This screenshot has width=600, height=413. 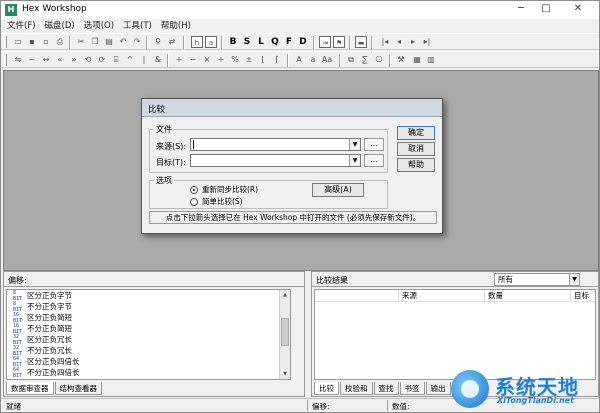 What do you see at coordinates (148, 351) in the screenshot?
I see `list-item: 32 BIT 不分正负冗长` at bounding box center [148, 351].